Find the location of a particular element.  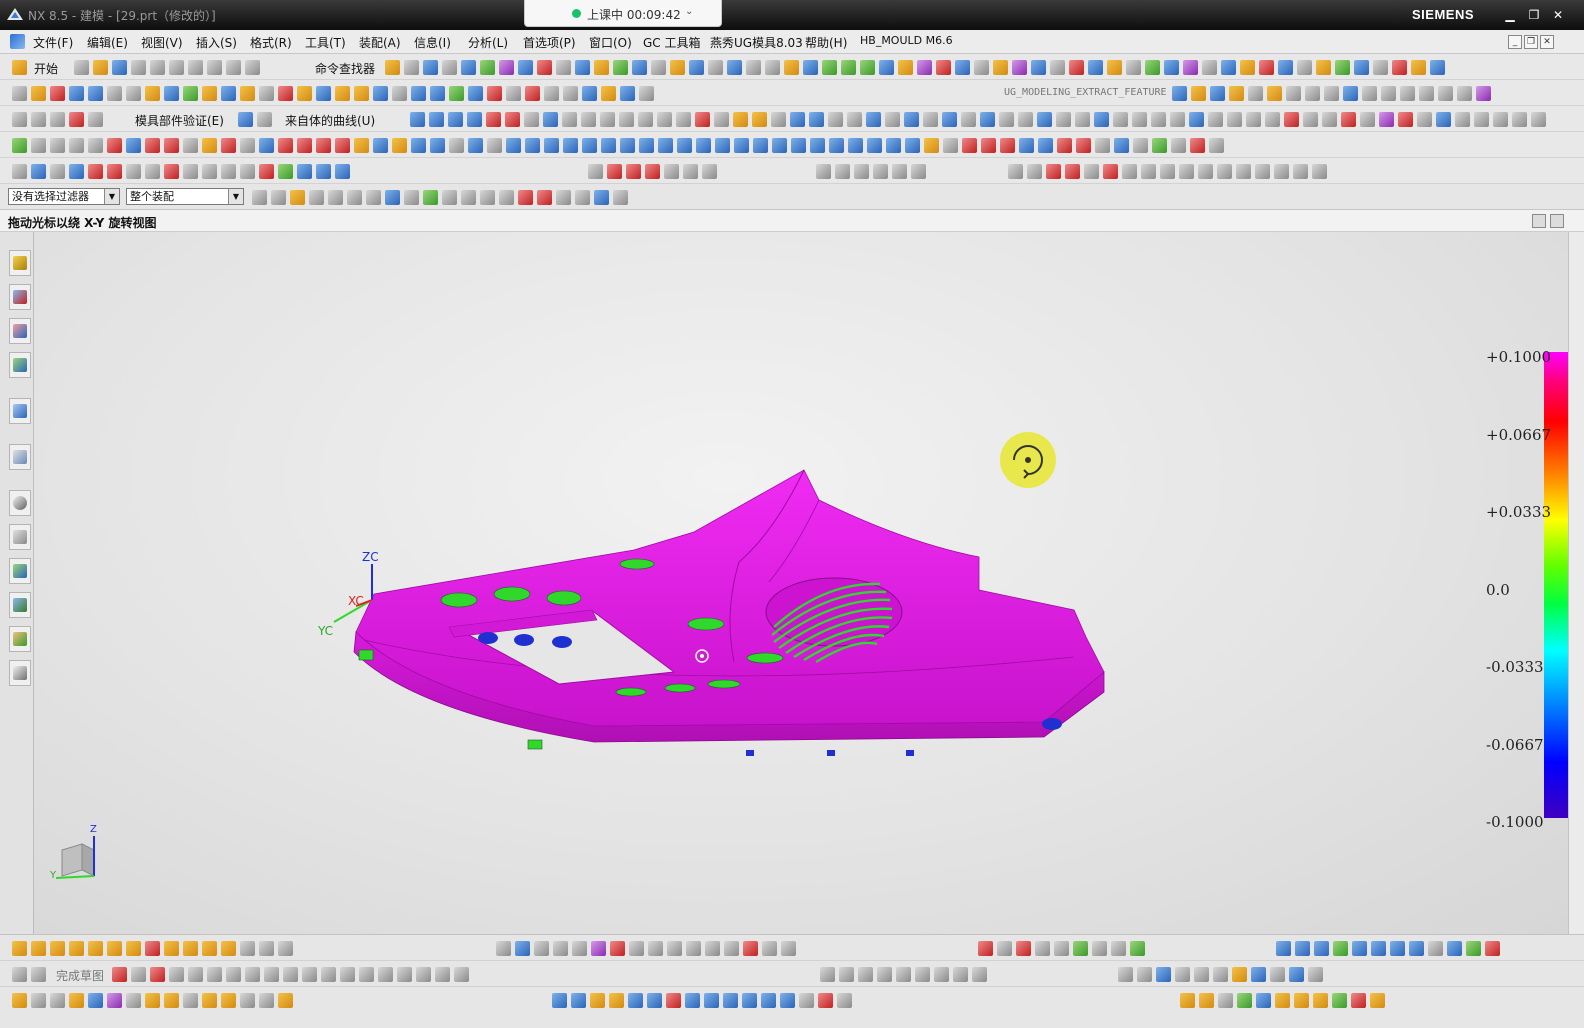

menu-assembly: 装配(A) is located at coordinates (380, 42).